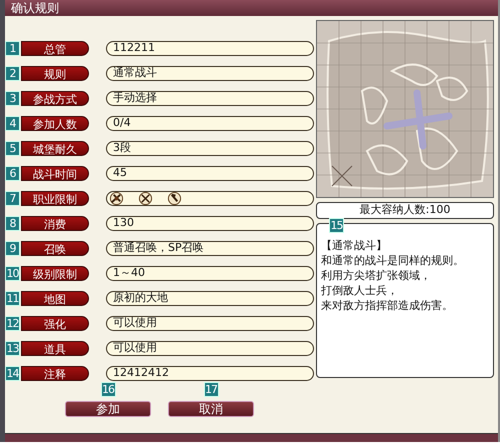  What do you see at coordinates (108, 389) in the screenshot?
I see `number-badge: 16` at bounding box center [108, 389].